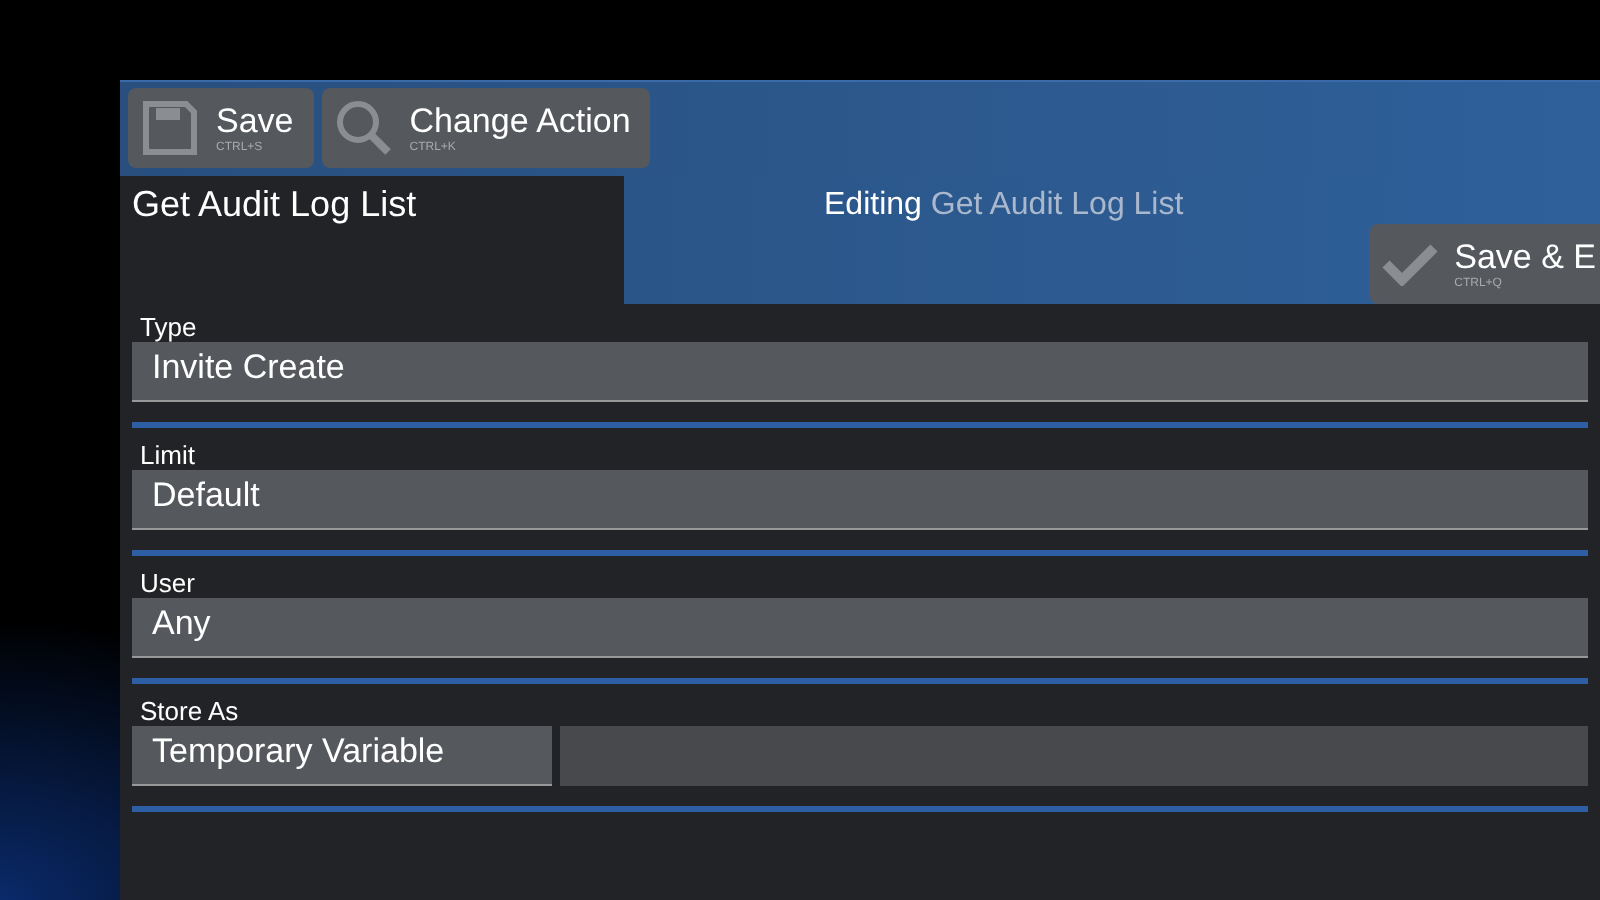 This screenshot has width=1600, height=900. What do you see at coordinates (860, 372) in the screenshot?
I see `input-field: Invite Create` at bounding box center [860, 372].